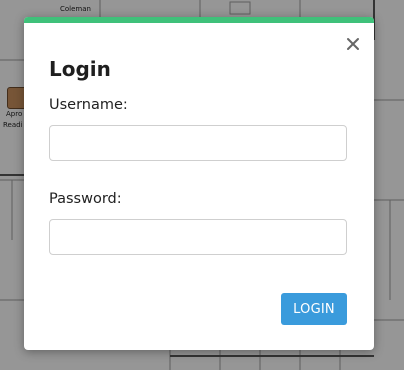 The image size is (404, 370). What do you see at coordinates (80, 69) in the screenshot?
I see `modal-title: Login` at bounding box center [80, 69].